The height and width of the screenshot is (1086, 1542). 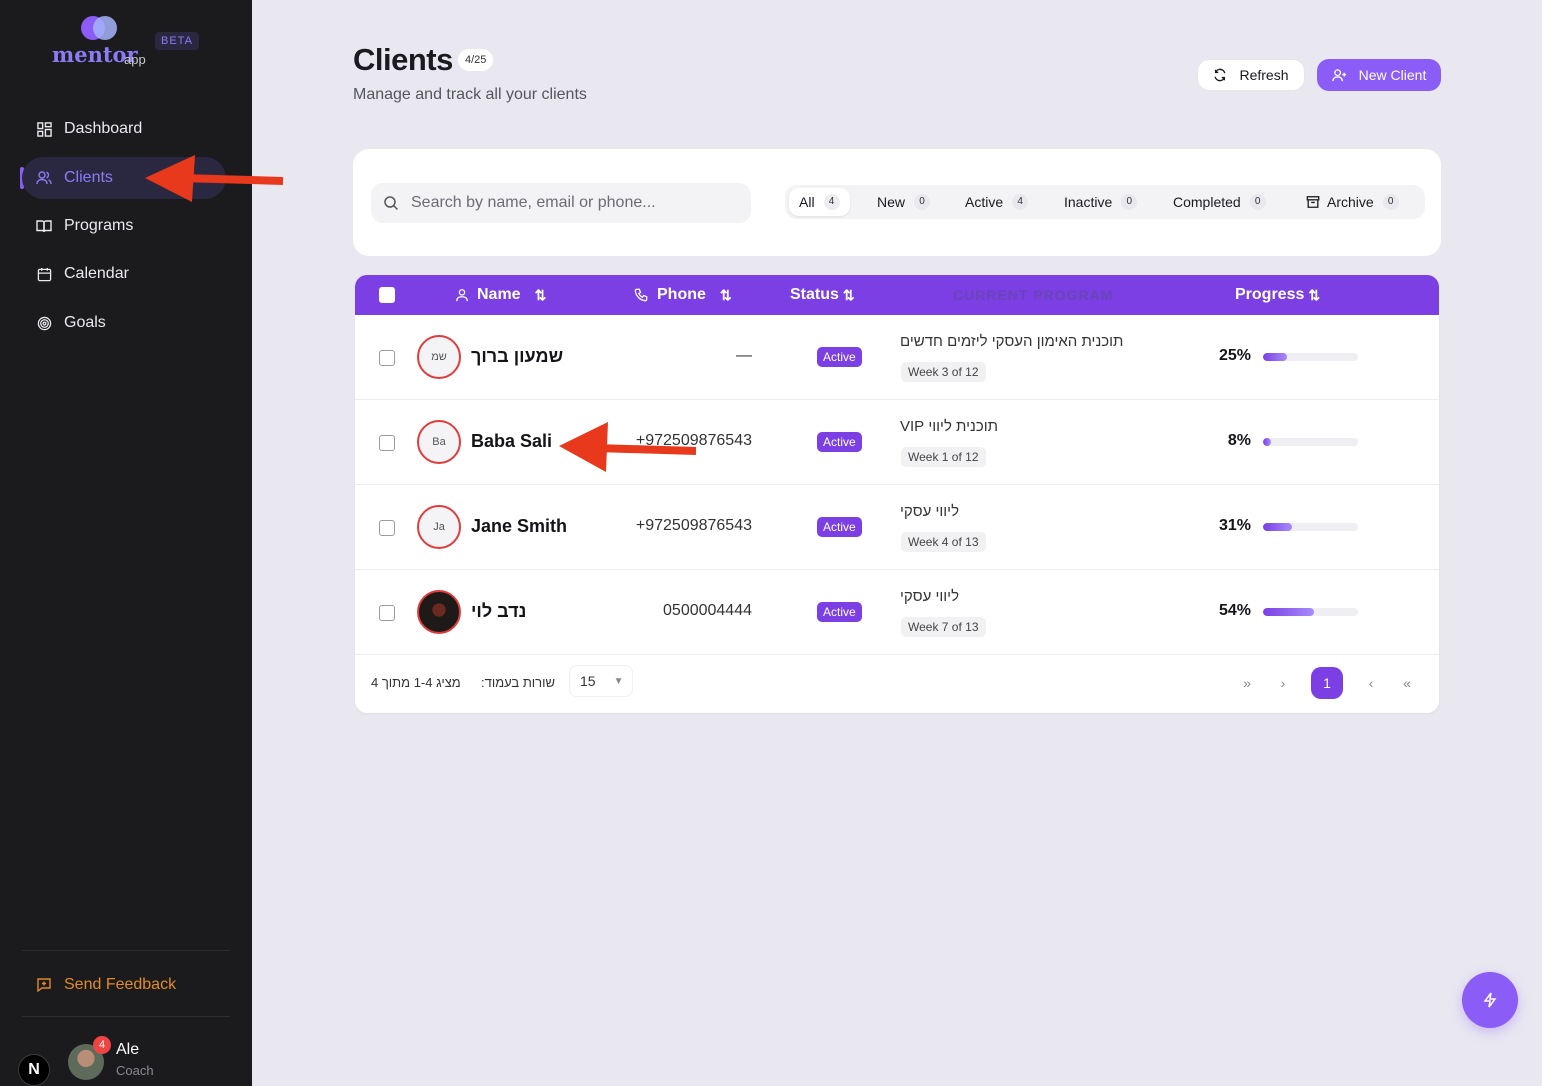 I want to click on quick-action-button, so click(x=1490, y=1000).